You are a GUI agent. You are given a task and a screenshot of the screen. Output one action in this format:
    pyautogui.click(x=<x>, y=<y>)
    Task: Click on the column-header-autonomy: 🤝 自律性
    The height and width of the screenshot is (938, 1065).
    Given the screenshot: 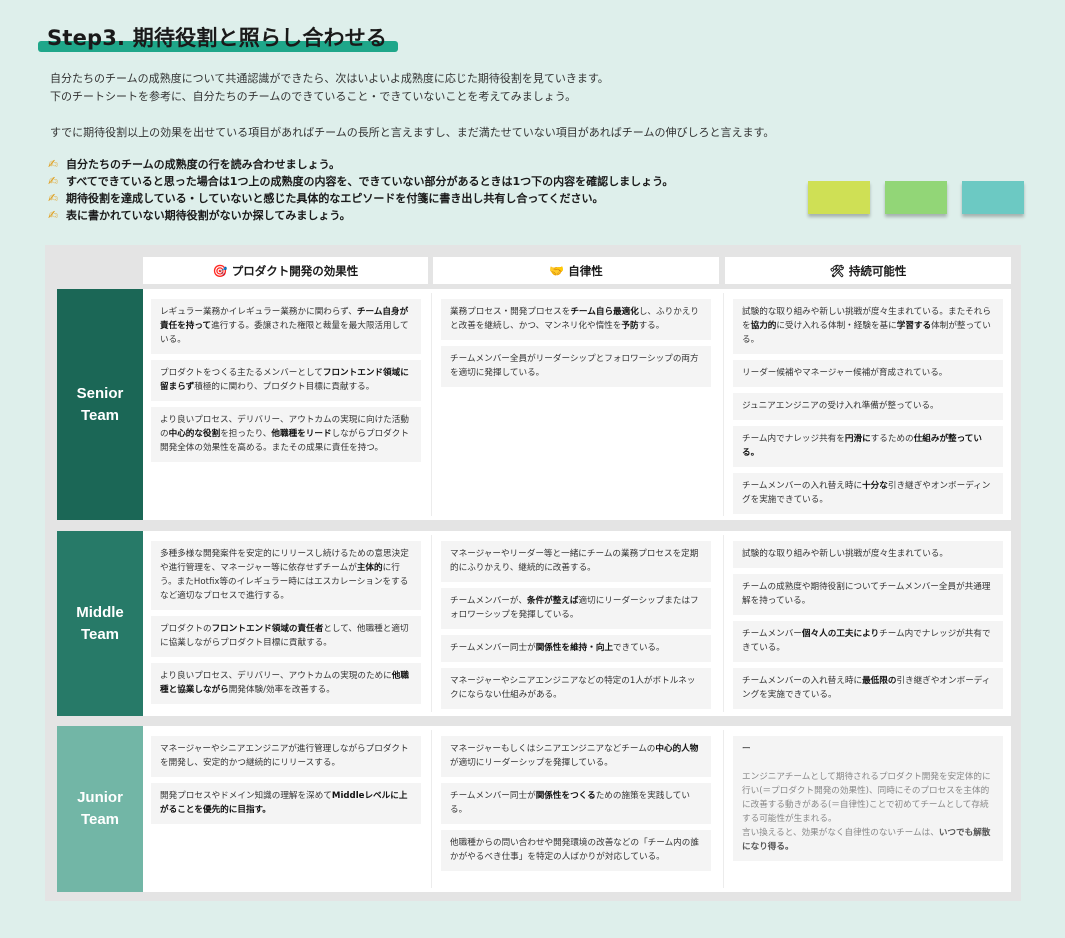 What is the action you would take?
    pyautogui.click(x=576, y=270)
    